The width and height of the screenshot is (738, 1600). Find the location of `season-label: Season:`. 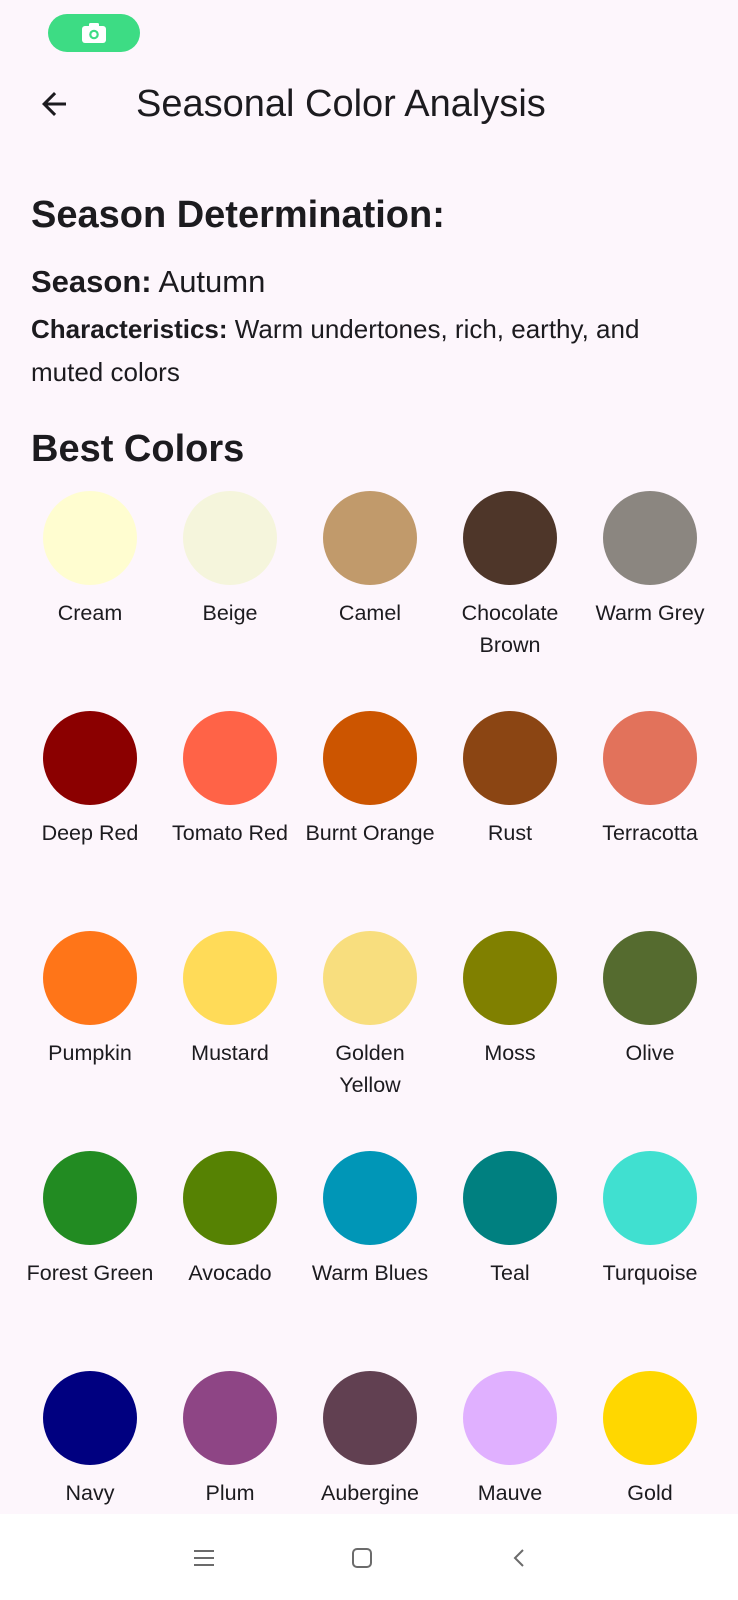

season-label: Season: is located at coordinates (91, 281).